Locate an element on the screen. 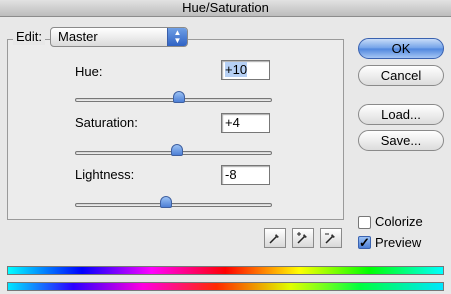  hue-input: +10 is located at coordinates (245, 70).